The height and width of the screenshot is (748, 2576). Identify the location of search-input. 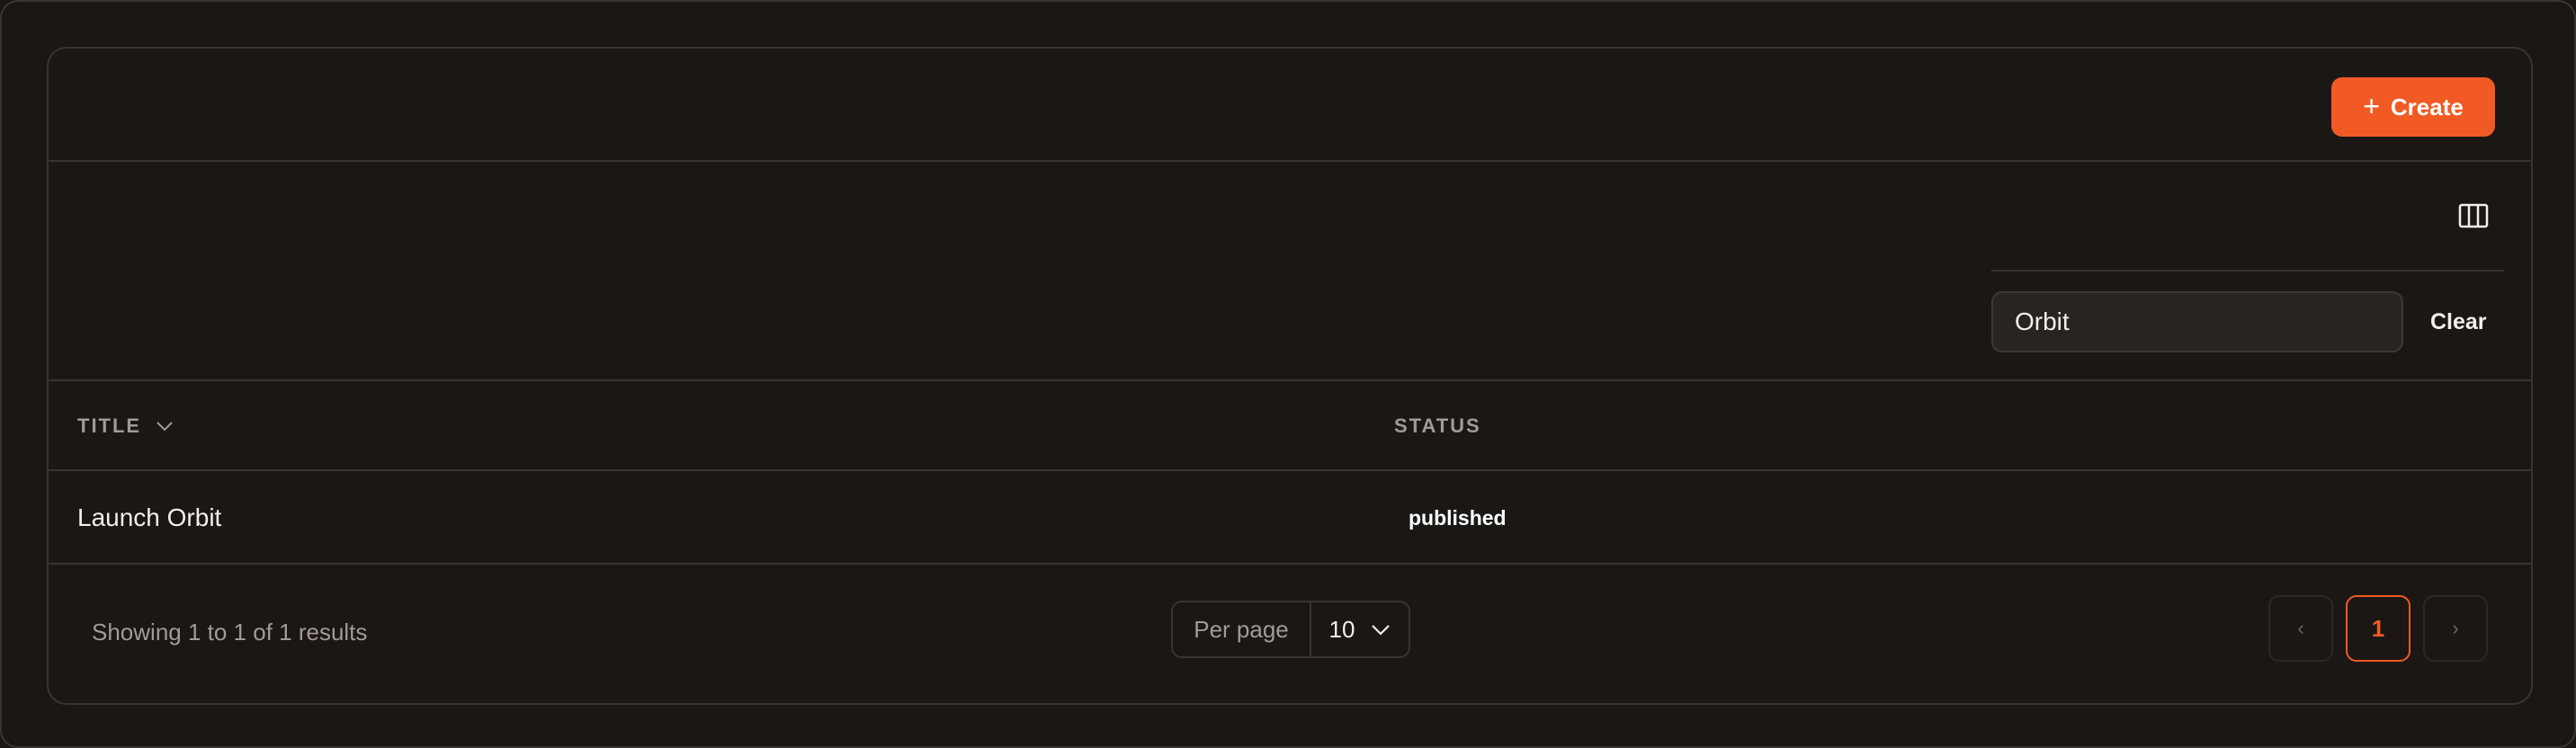
(2197, 321).